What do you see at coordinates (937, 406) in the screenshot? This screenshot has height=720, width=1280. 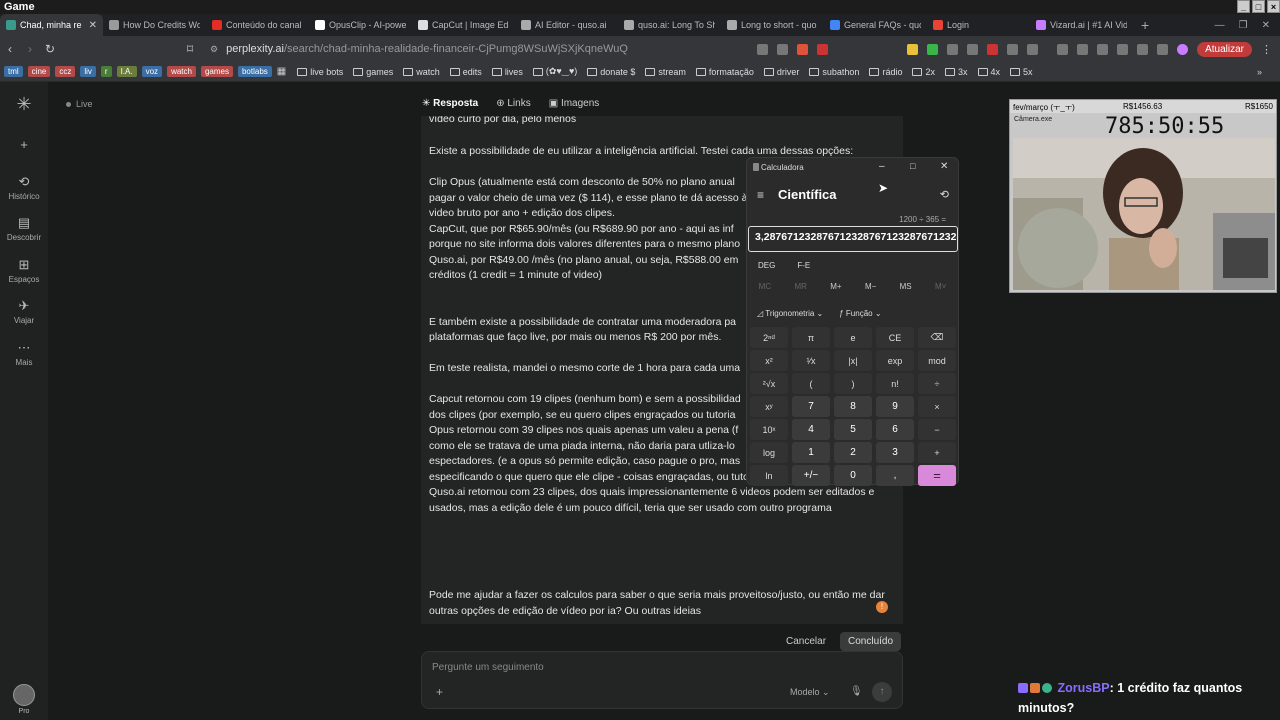 I see `calc-key: ×` at bounding box center [937, 406].